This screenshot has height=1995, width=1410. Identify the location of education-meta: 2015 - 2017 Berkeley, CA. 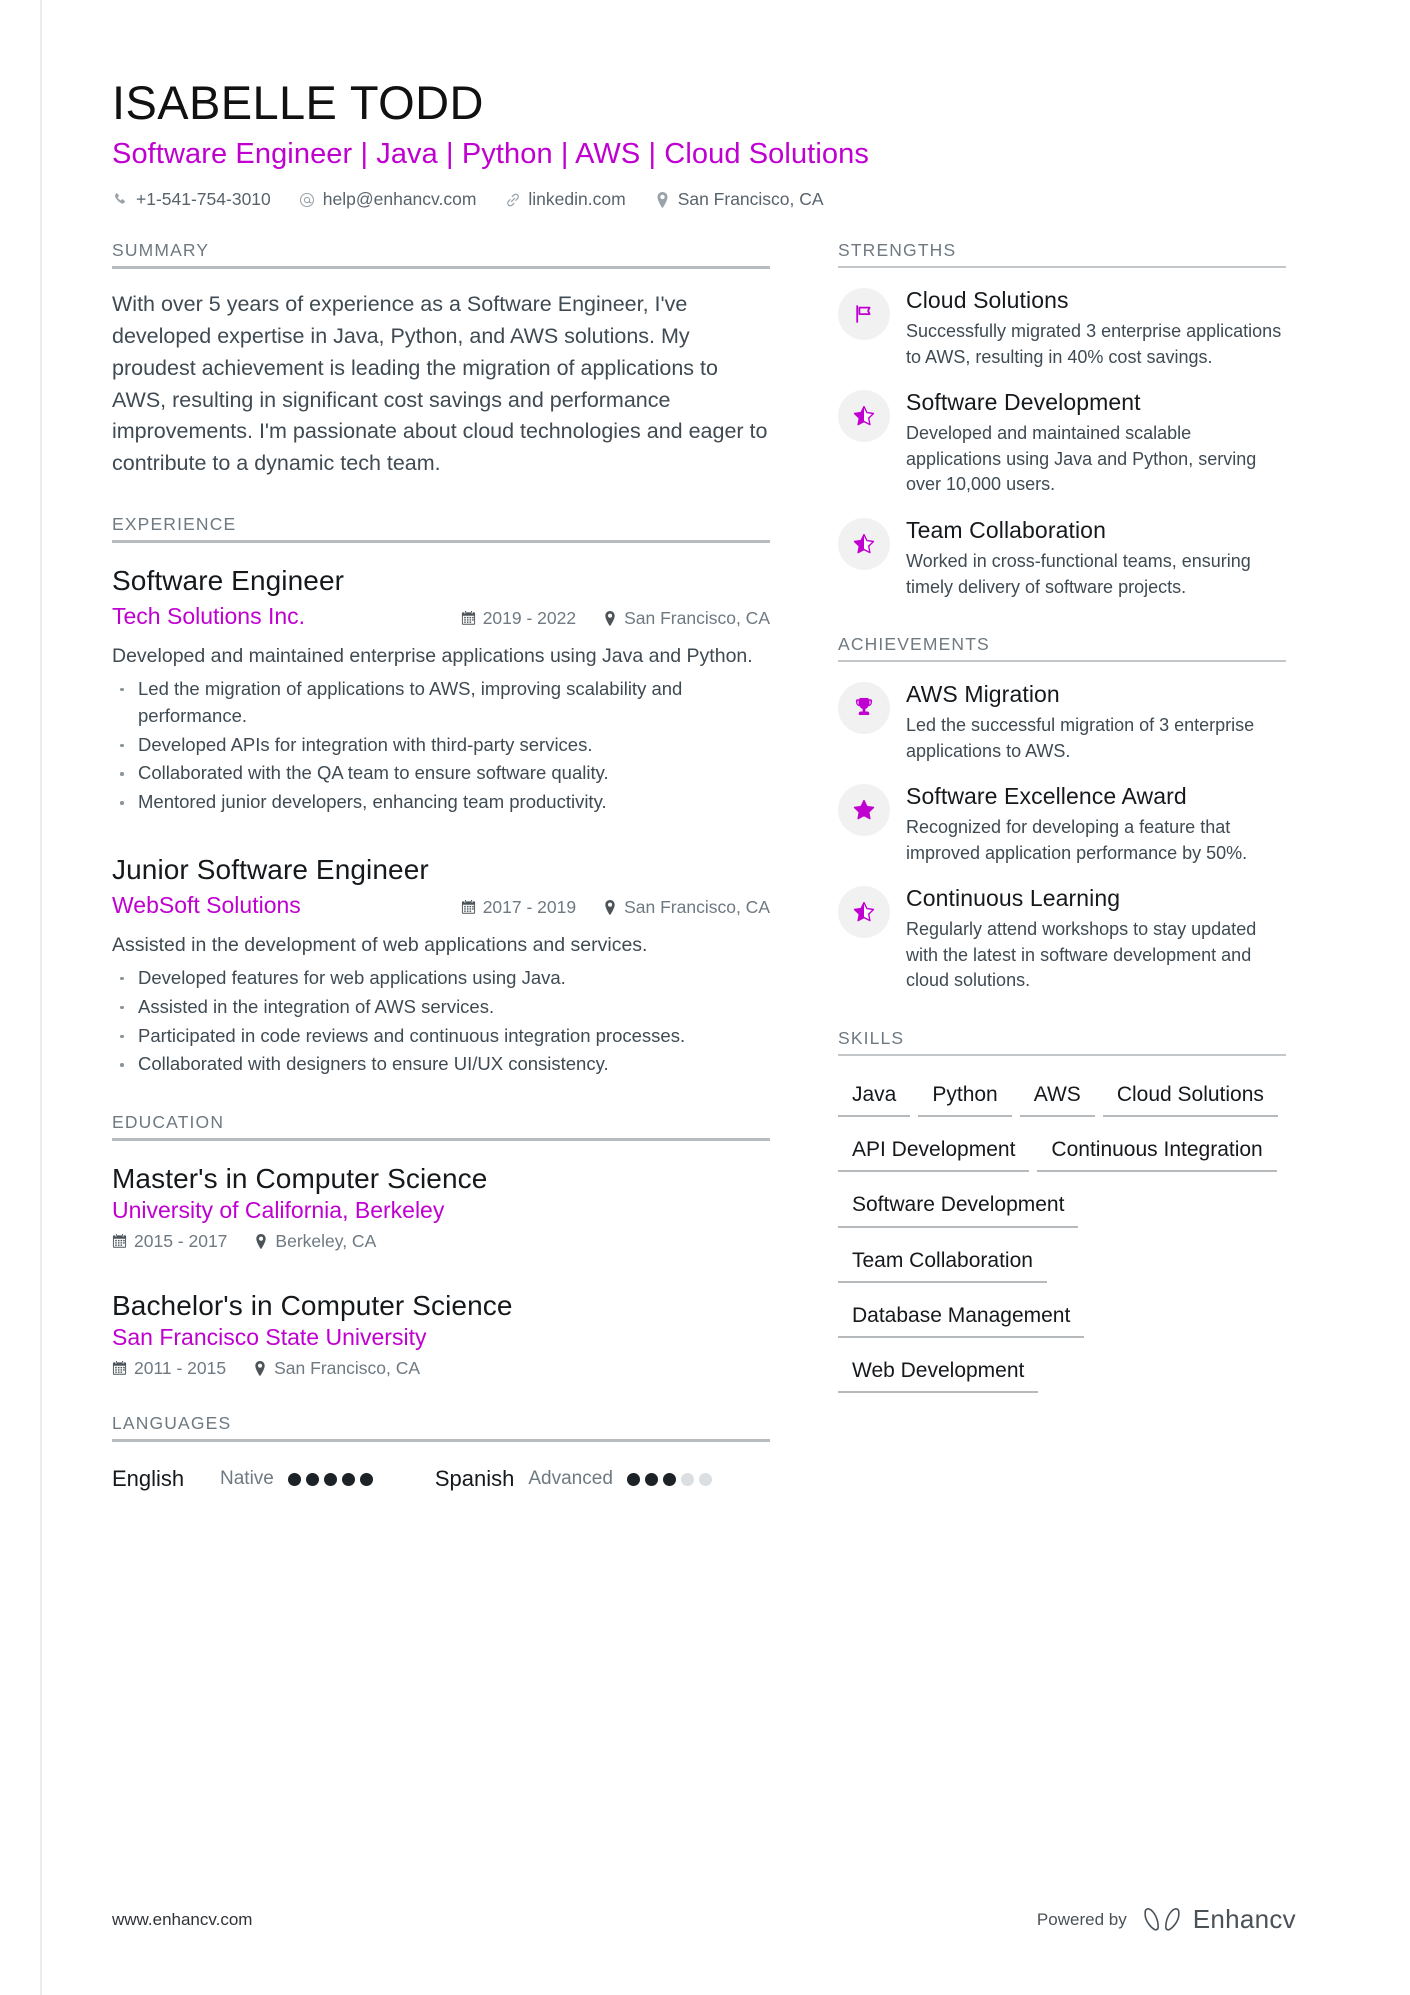
(441, 1241).